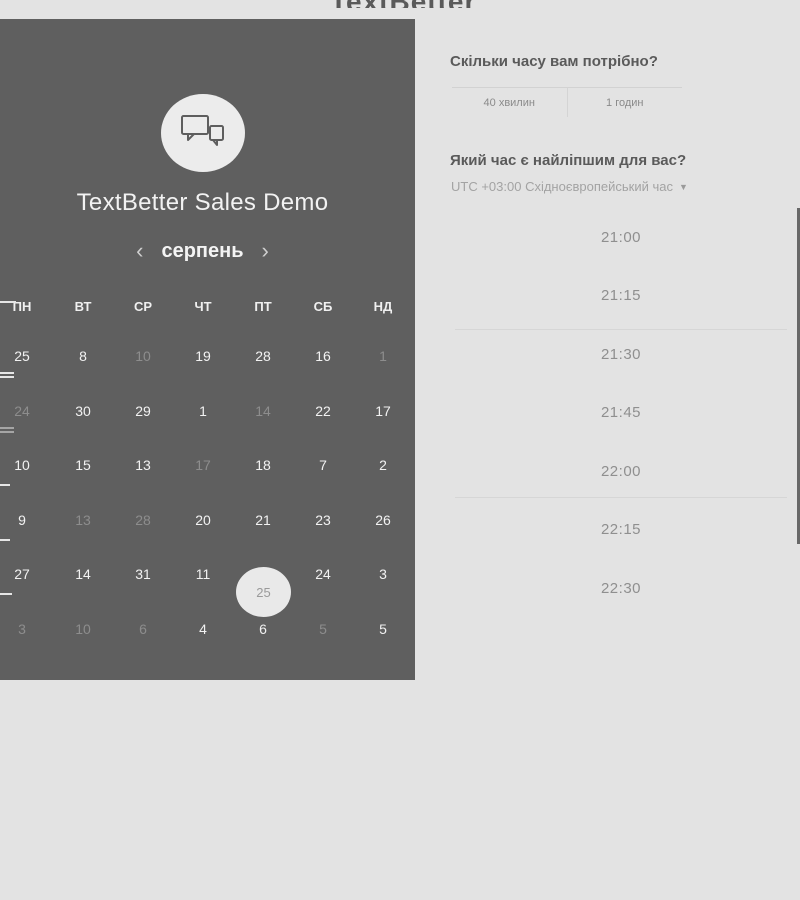 This screenshot has height=900, width=800. I want to click on calendar-day: 2, so click(383, 465).